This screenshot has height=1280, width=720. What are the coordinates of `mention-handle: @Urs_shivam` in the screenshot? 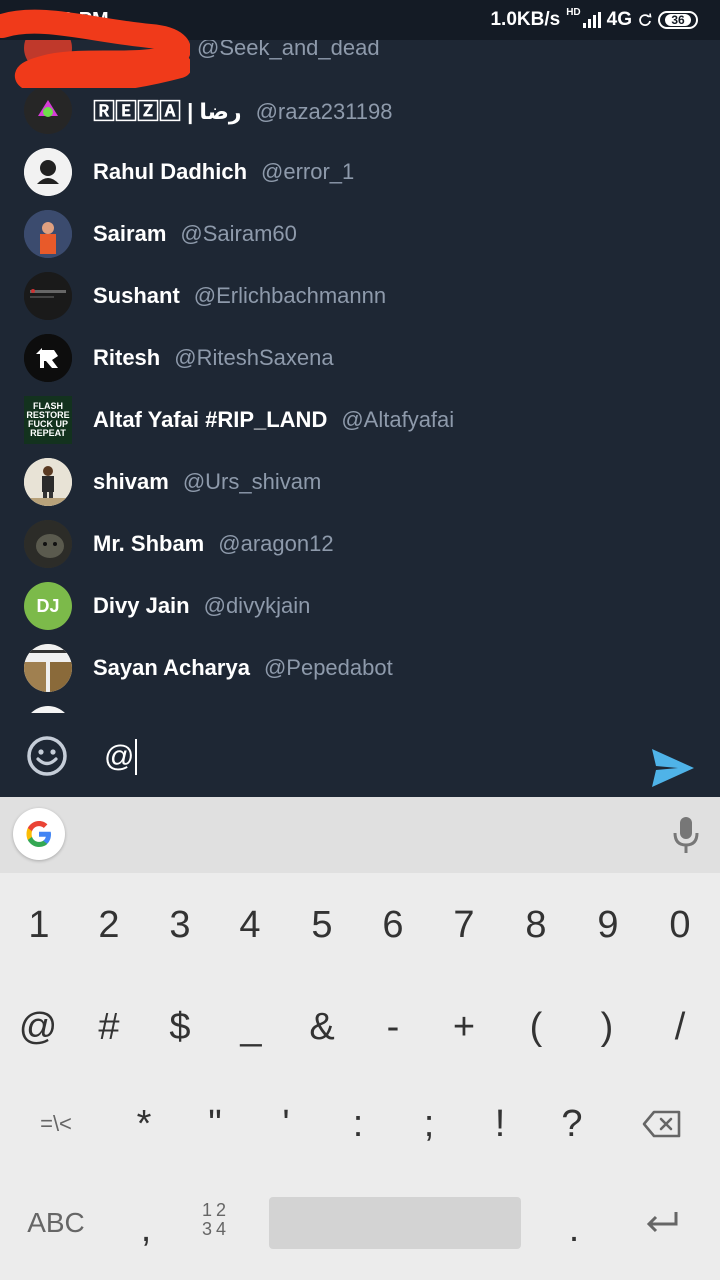 It's located at (252, 481).